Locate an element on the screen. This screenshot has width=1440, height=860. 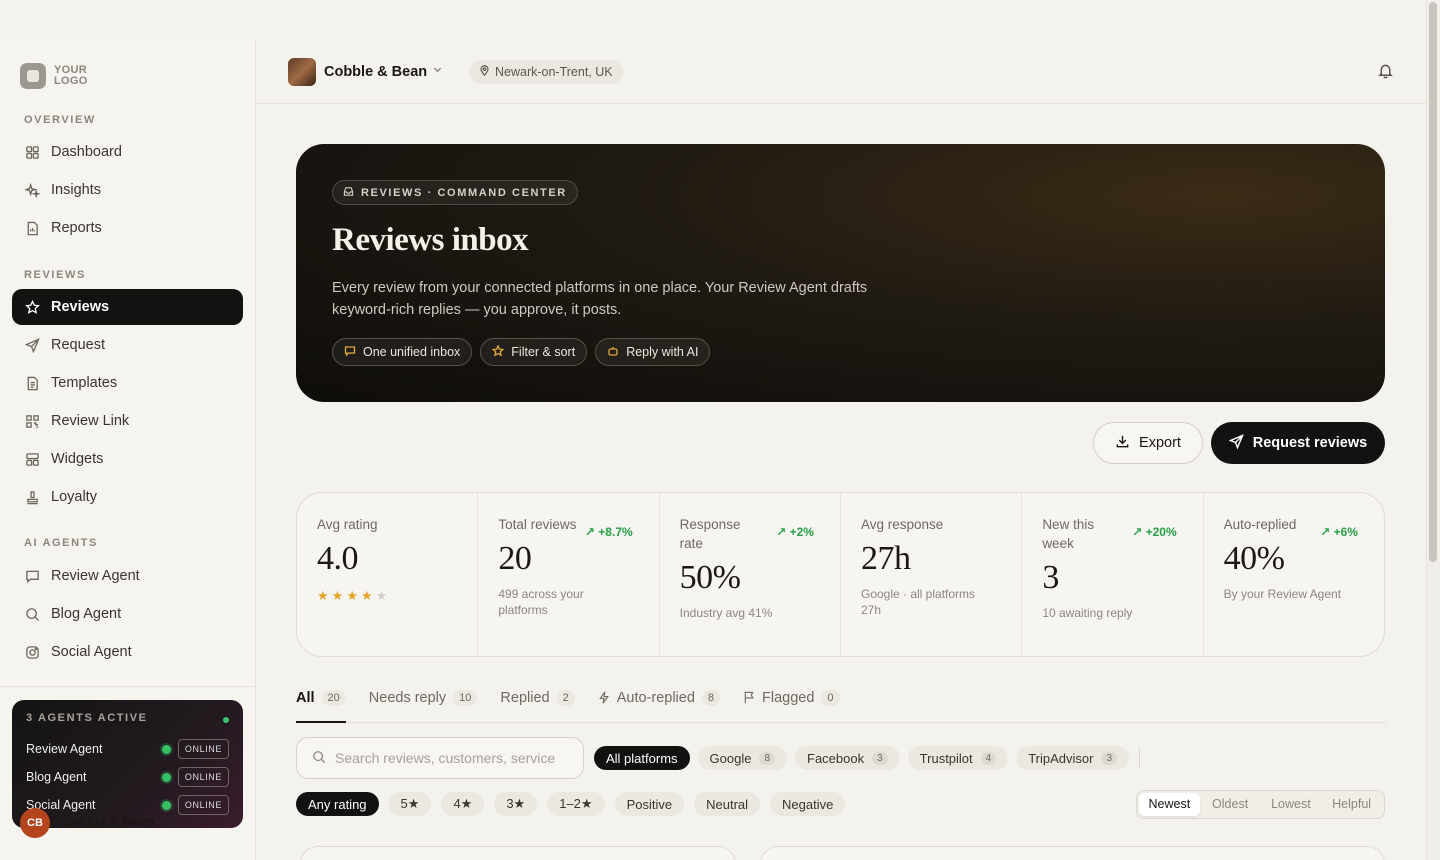
stat-avg-rating: Avg rating 4.0 ★ ★ ★ ★ ★ is located at coordinates (388, 574).